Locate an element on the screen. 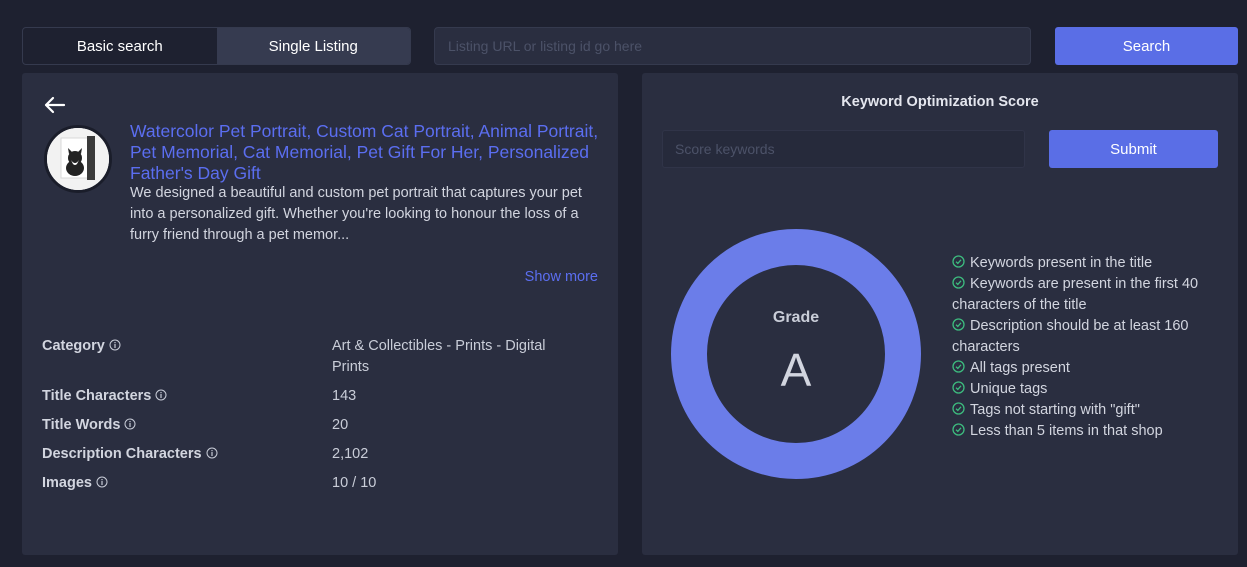  check-text: Keywords present in the title is located at coordinates (1061, 263).